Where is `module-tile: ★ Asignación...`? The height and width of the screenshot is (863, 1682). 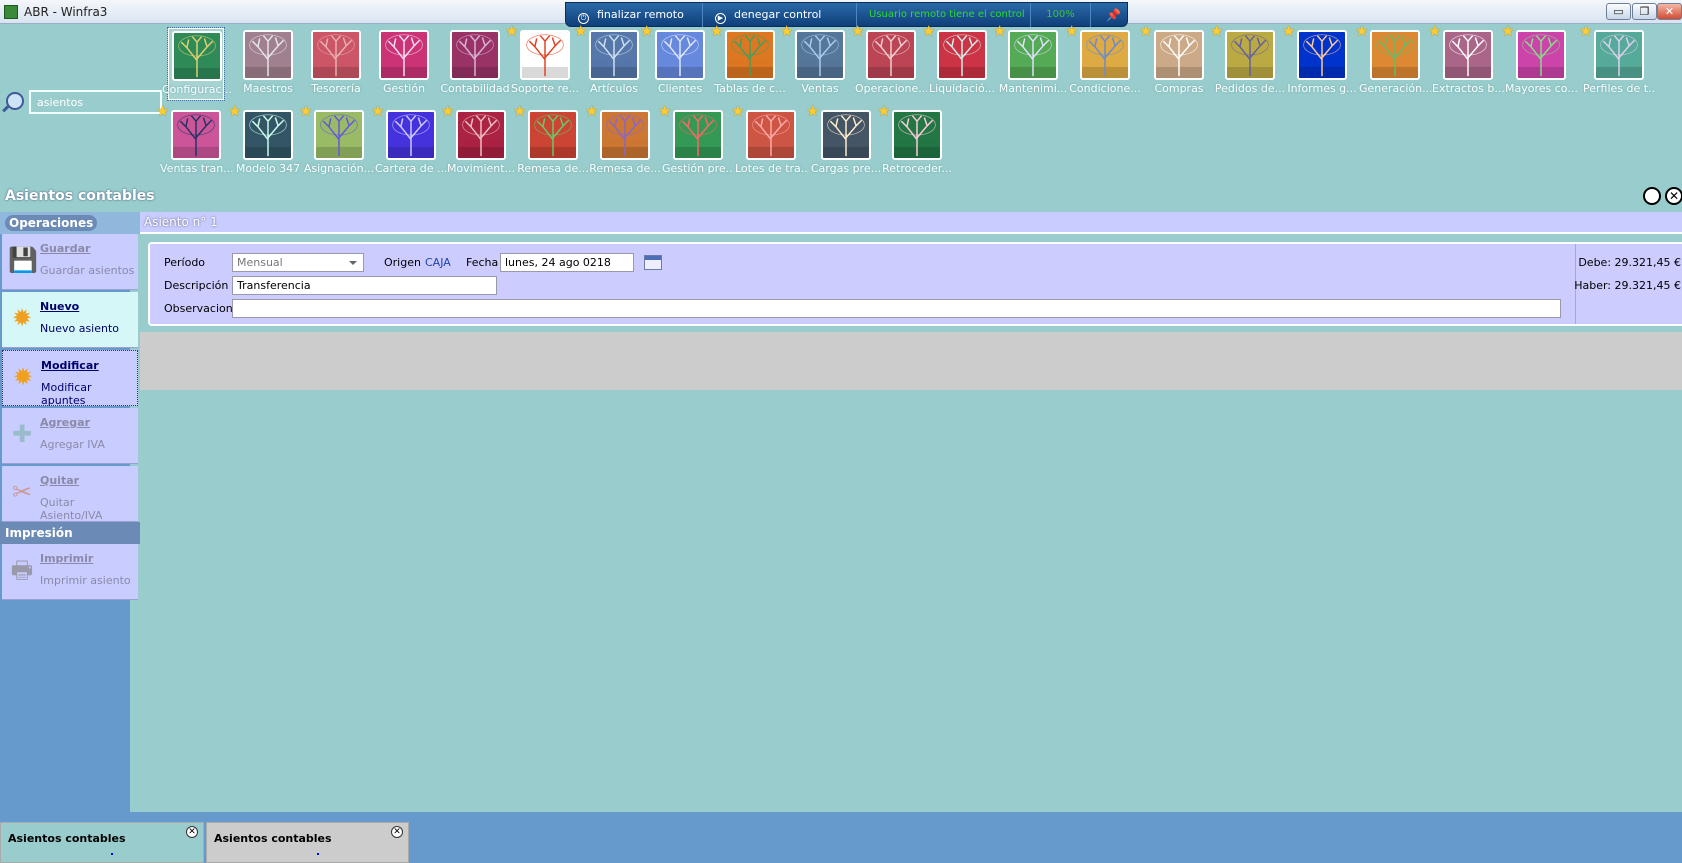
module-tile: ★ Asignación... is located at coordinates (336, 141).